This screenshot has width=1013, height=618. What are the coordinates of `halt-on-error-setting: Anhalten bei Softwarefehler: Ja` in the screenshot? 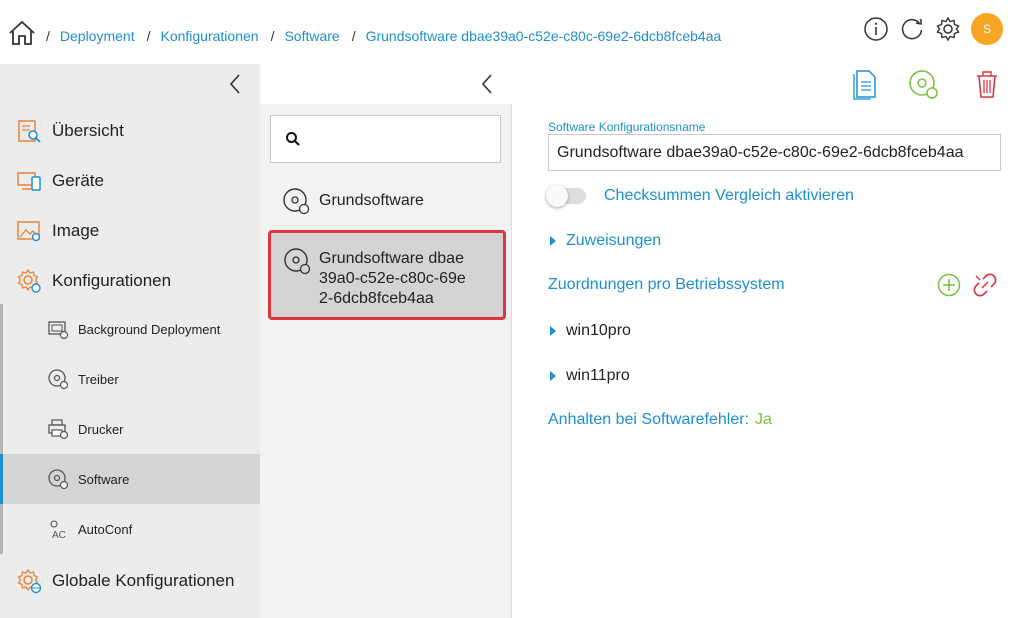 It's located at (660, 419).